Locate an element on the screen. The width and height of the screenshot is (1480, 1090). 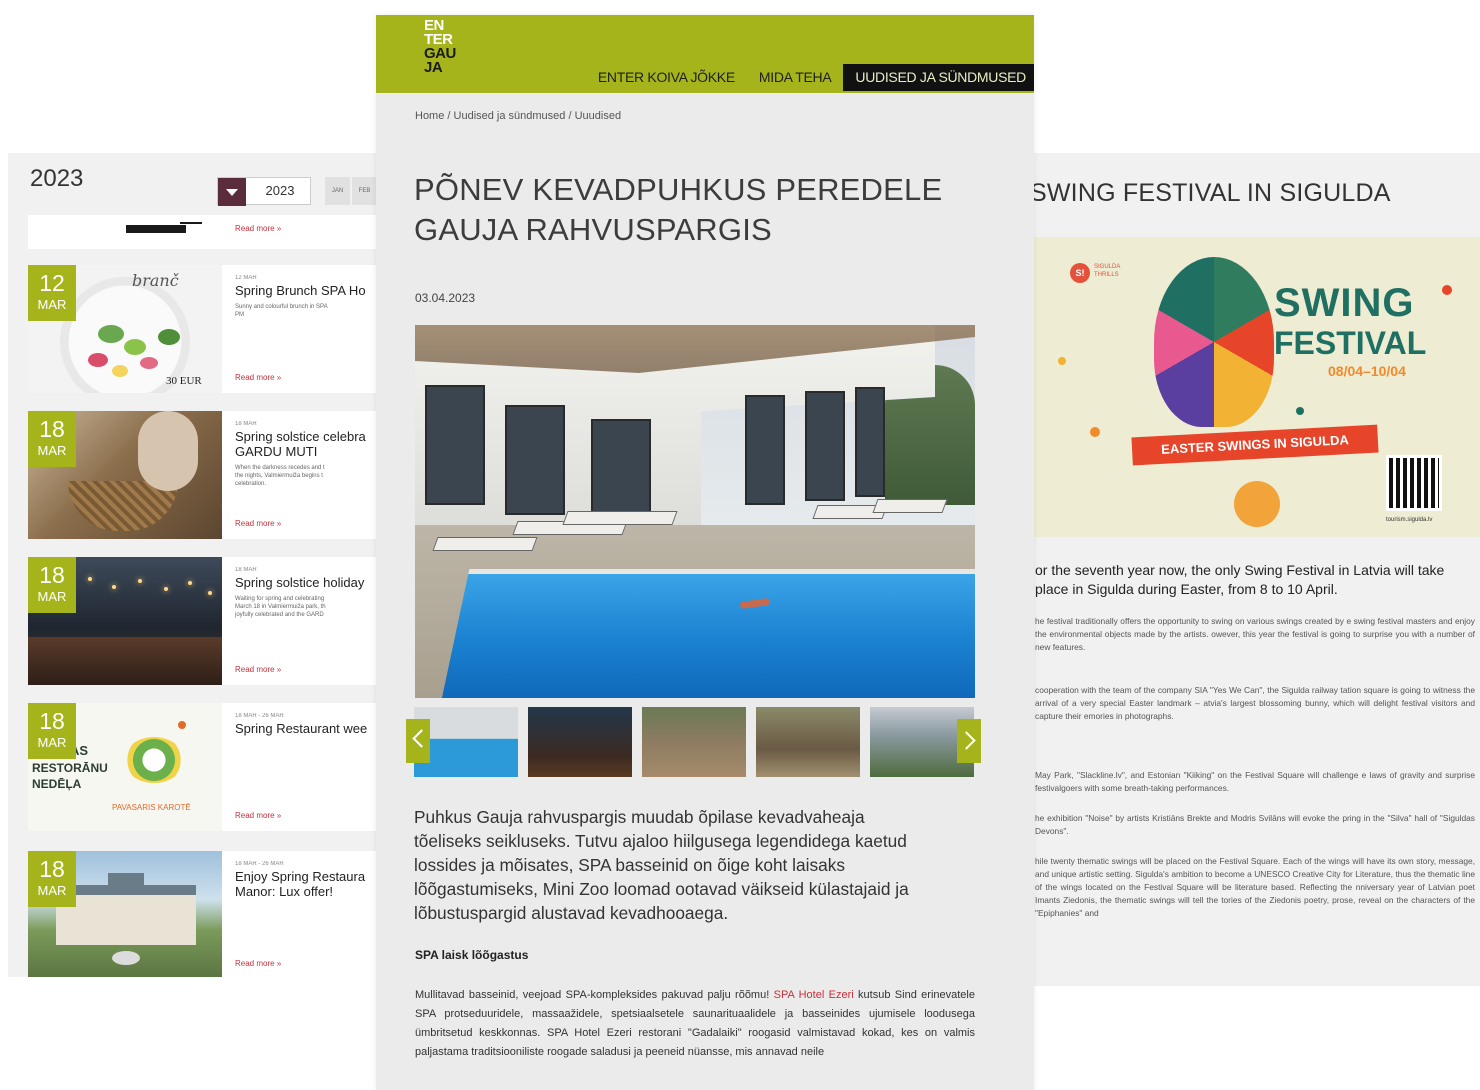
event-title: Spring solstice holiday is located at coordinates (307, 582).